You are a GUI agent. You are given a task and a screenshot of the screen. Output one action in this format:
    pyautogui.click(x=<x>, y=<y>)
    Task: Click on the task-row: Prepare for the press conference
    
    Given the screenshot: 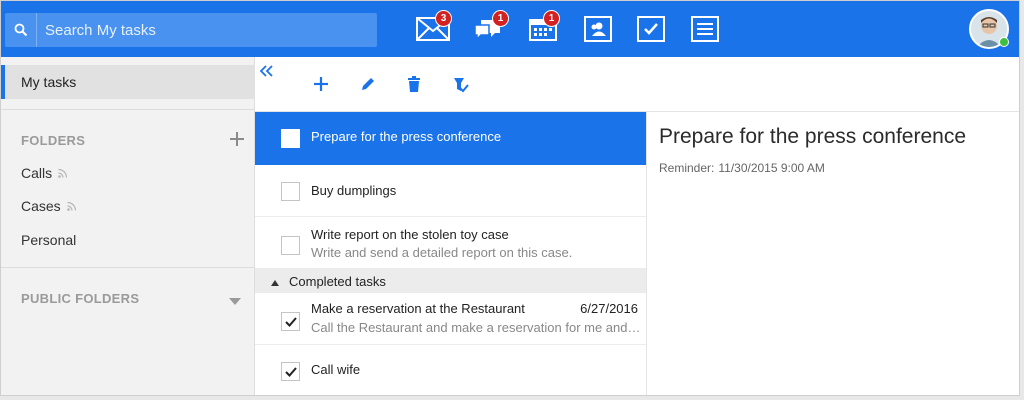 What is the action you would take?
    pyautogui.click(x=450, y=138)
    